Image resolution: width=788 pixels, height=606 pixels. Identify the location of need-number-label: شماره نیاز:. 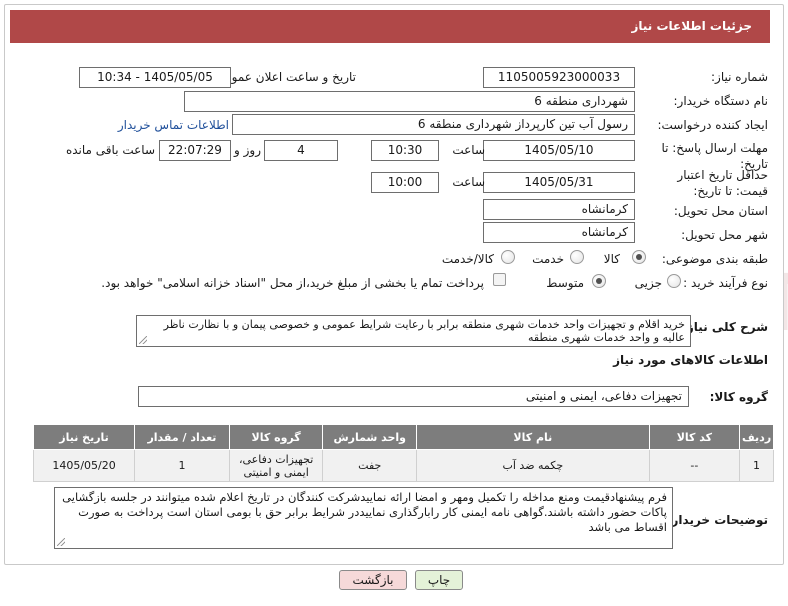
(739, 77).